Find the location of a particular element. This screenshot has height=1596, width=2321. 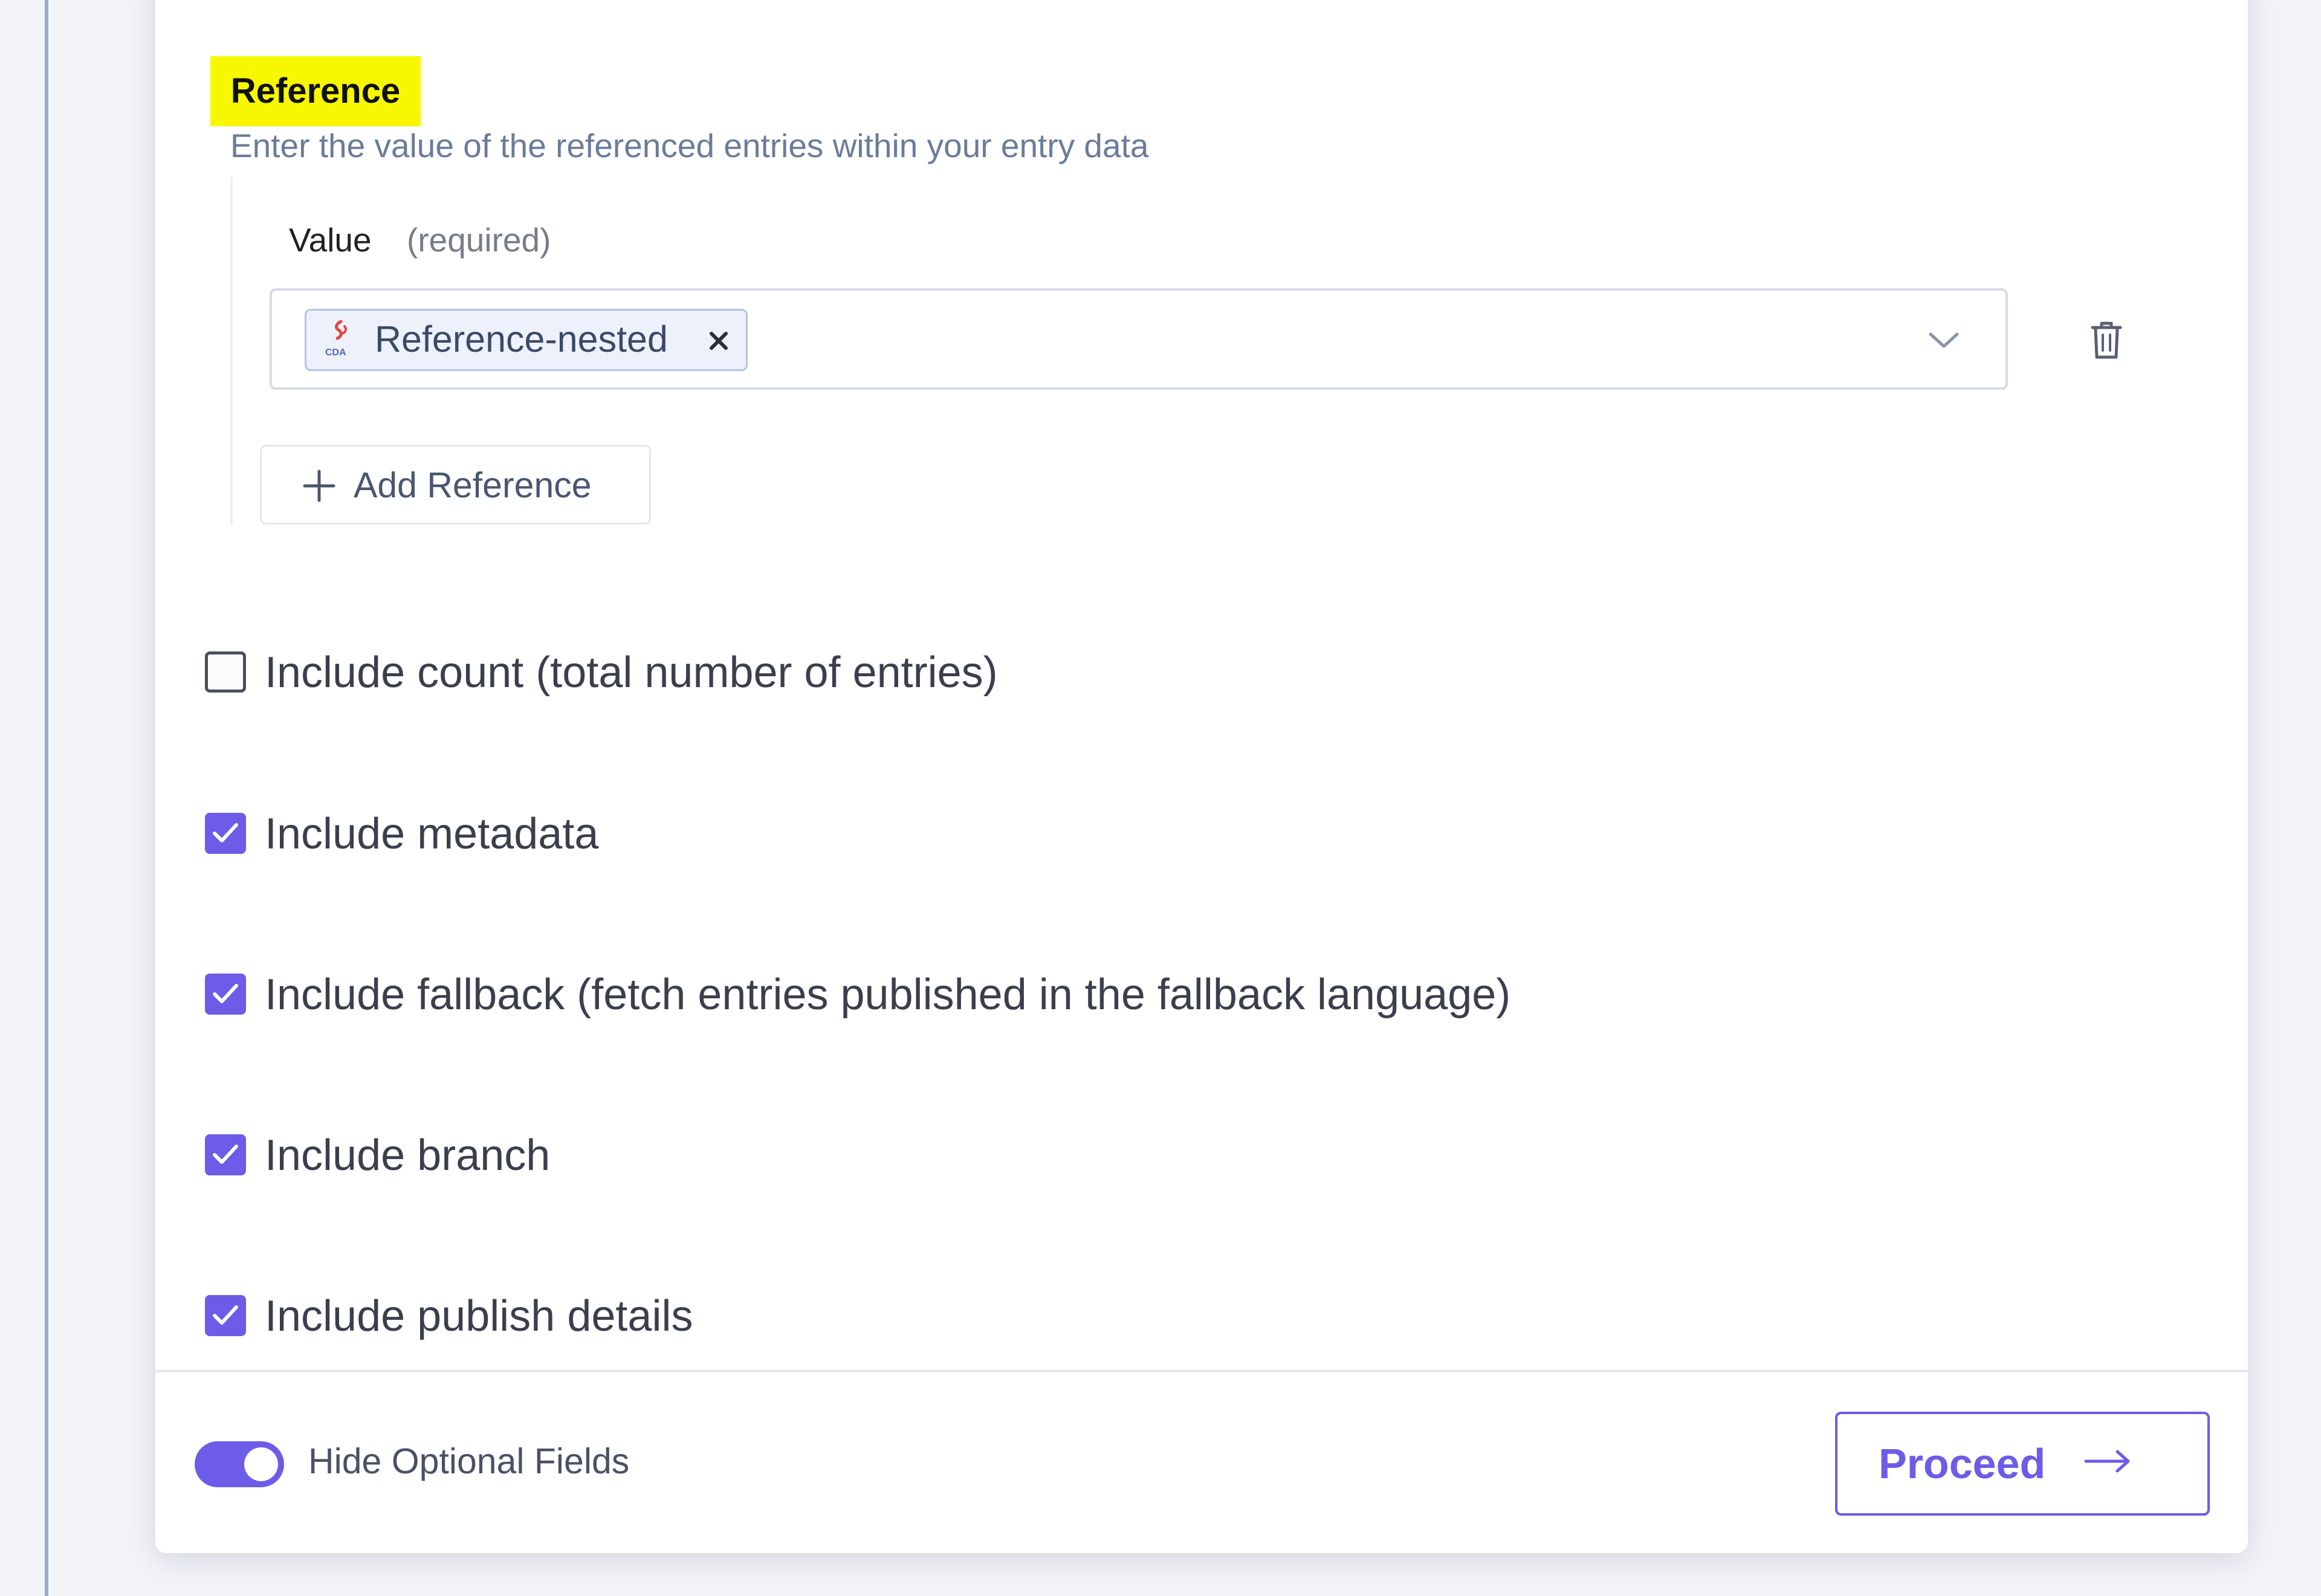

include-fallback-checkbox is located at coordinates (225, 994).